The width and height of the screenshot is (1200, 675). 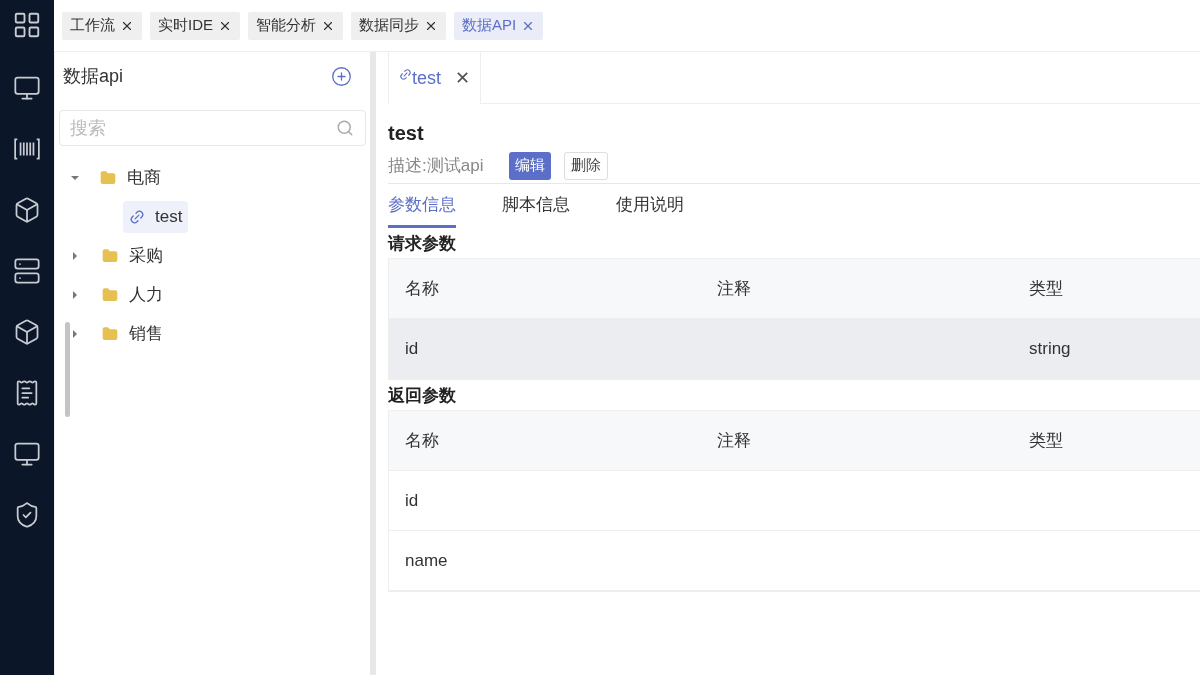 I want to click on close-icon: ✕, so click(x=462, y=78).